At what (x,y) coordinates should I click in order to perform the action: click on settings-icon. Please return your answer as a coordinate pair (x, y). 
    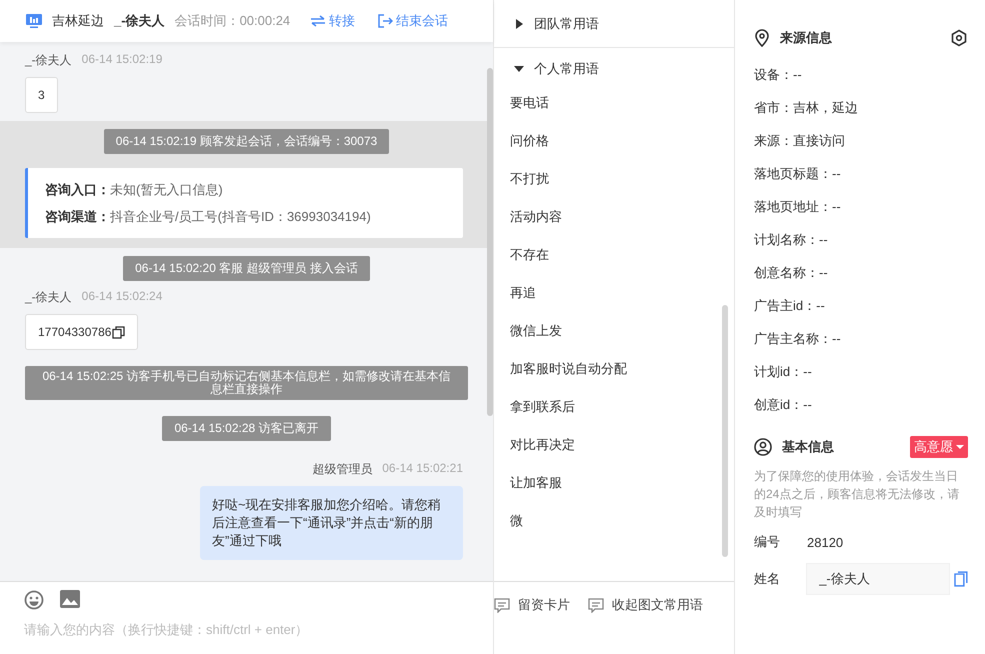
    Looking at the image, I should click on (959, 38).